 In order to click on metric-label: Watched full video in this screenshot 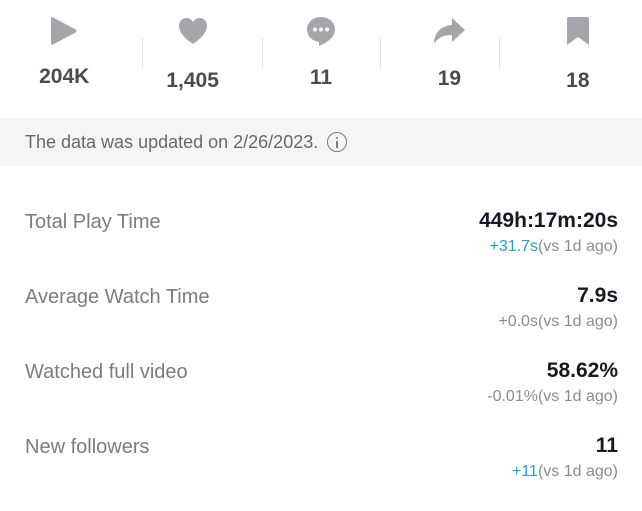, I will do `click(106, 372)`.